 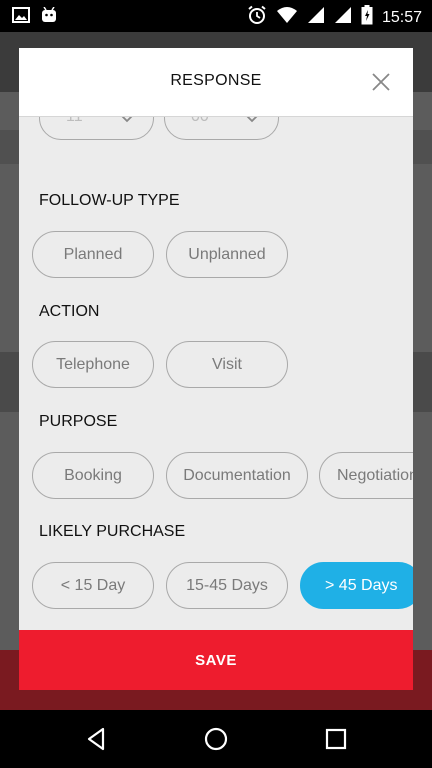 I want to click on alarm-icon, so click(x=257, y=17).